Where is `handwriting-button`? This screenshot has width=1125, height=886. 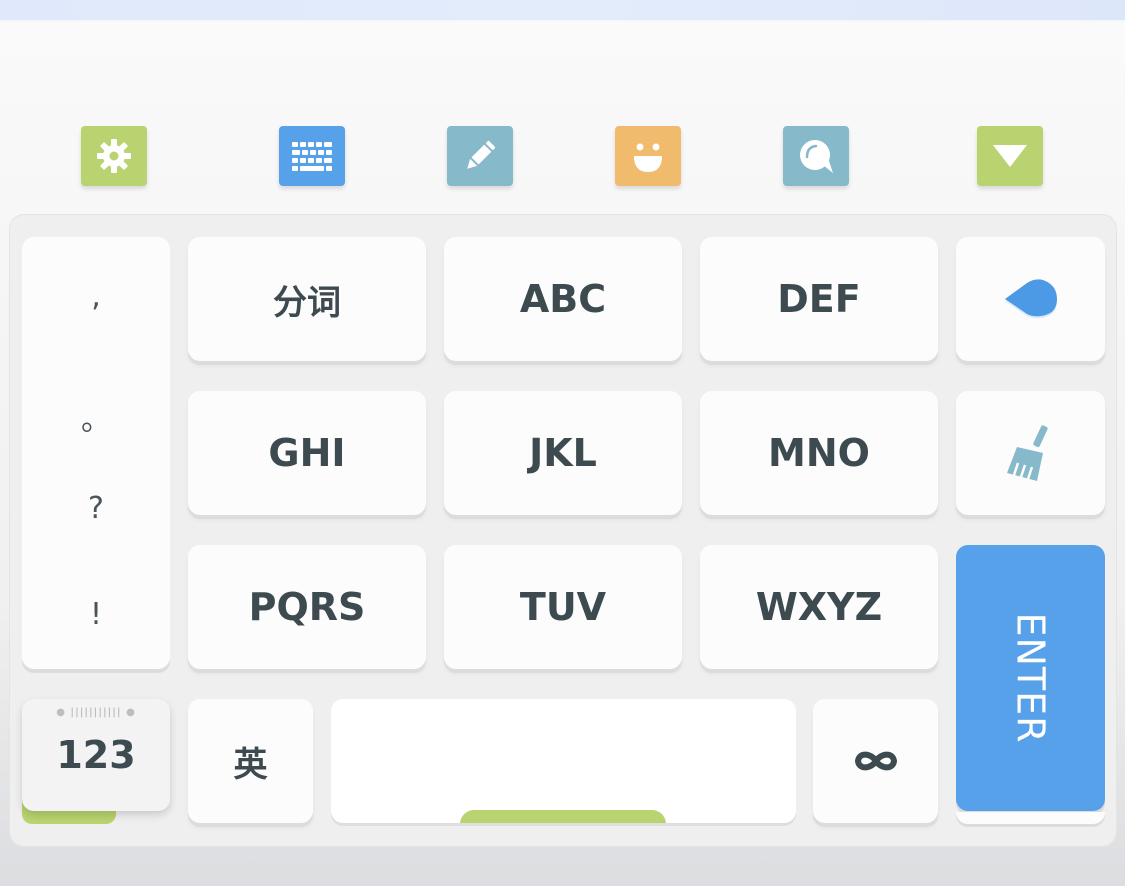
handwriting-button is located at coordinates (480, 156).